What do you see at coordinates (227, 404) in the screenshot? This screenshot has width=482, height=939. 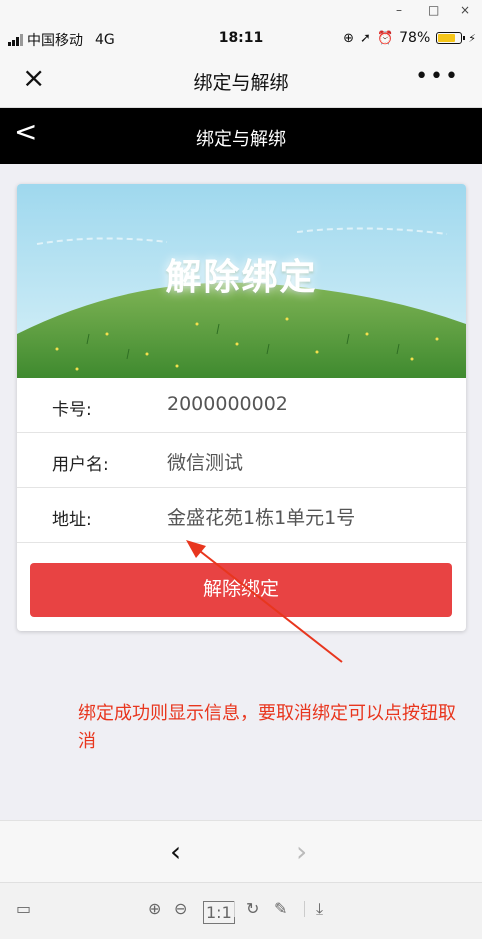 I see `card-number-value: 2000000002` at bounding box center [227, 404].